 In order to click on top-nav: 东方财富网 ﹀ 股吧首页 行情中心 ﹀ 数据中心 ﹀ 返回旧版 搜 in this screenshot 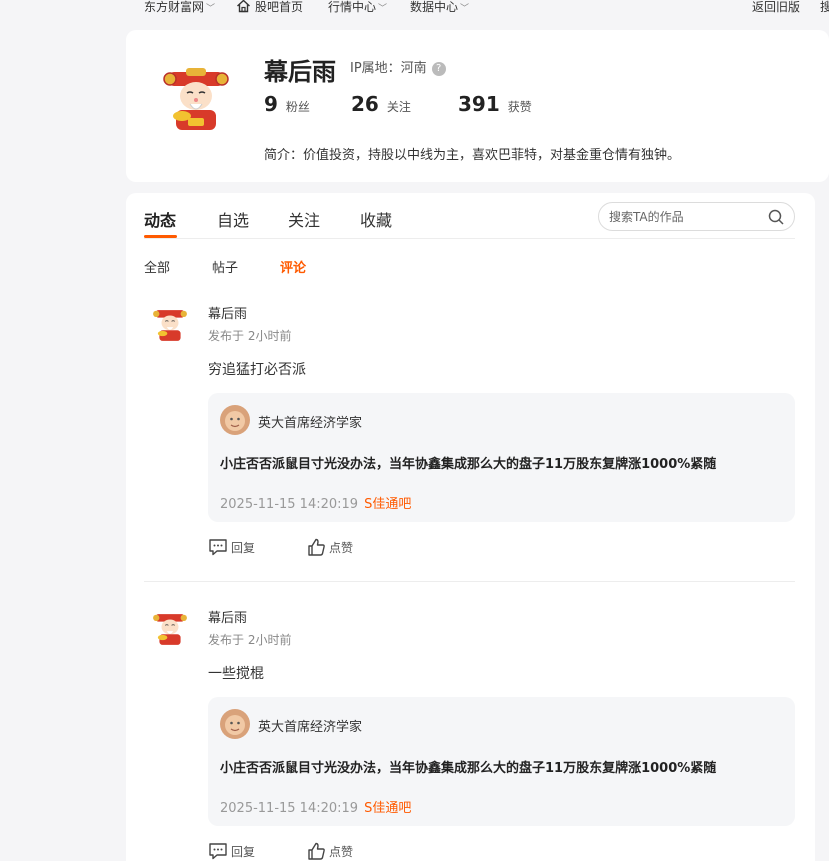, I will do `click(414, 8)`.